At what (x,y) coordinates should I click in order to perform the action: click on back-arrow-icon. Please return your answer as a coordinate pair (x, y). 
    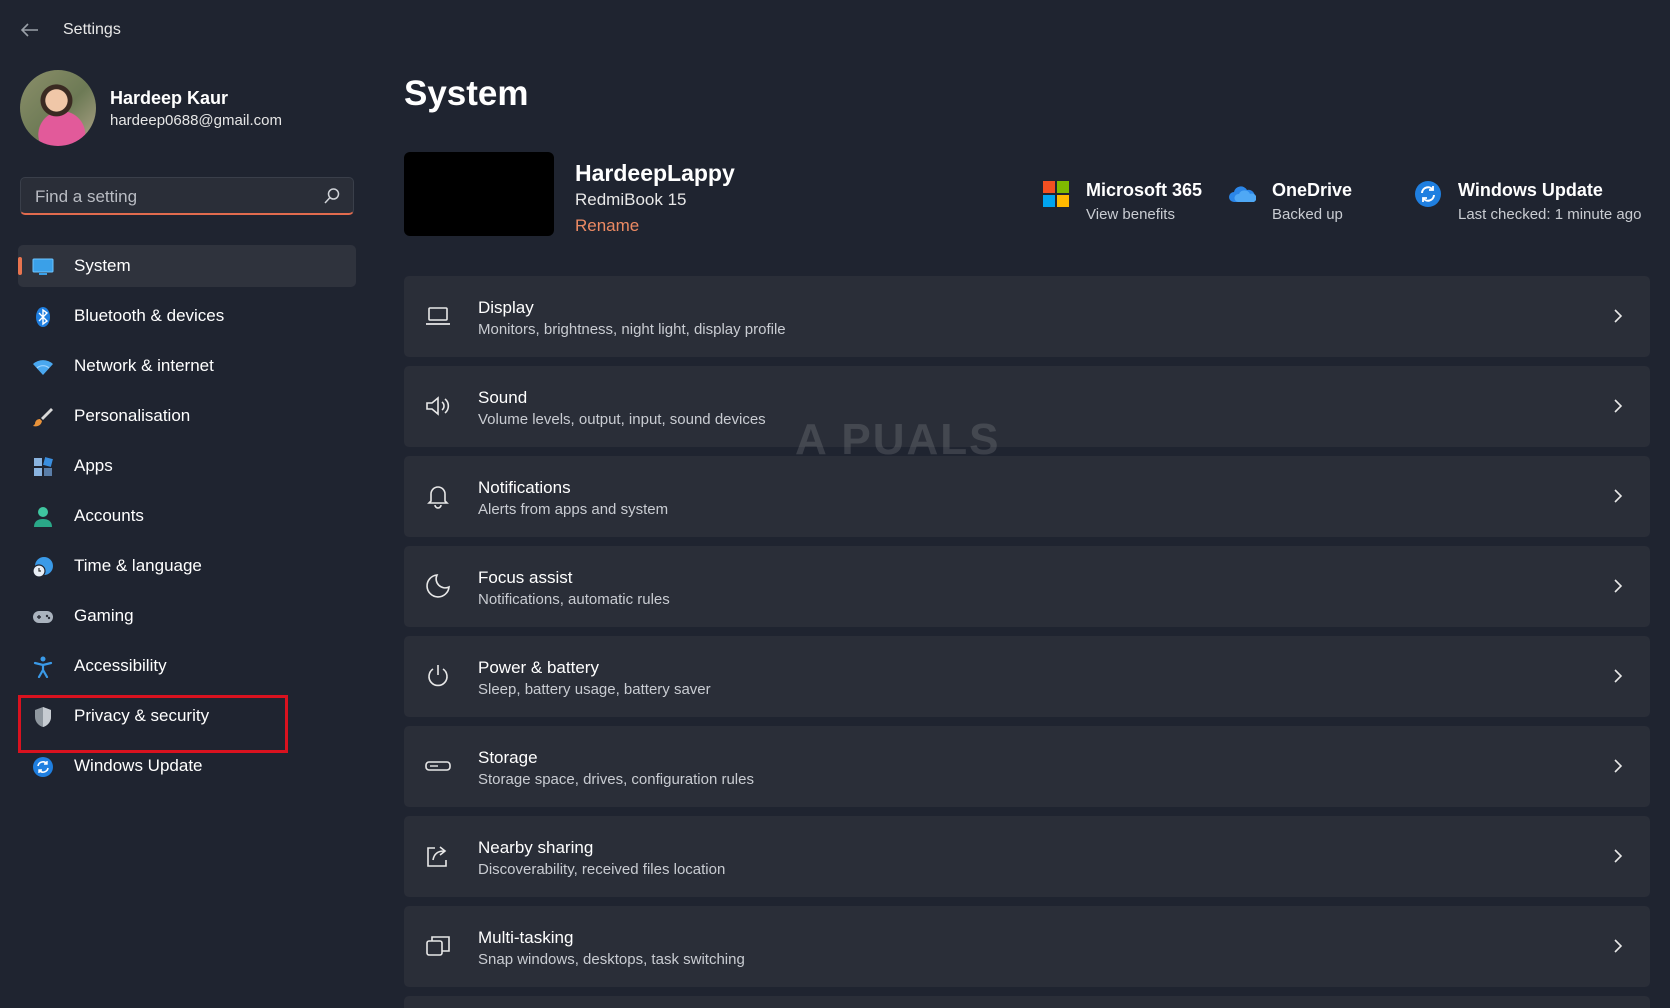
    Looking at the image, I should click on (29, 30).